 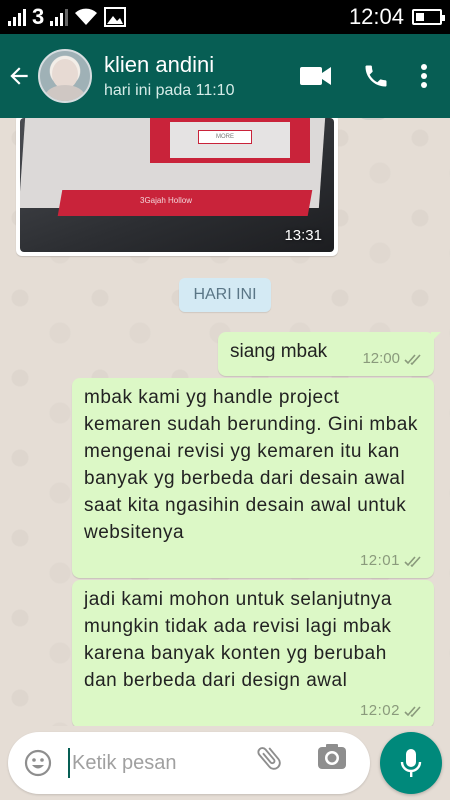 I want to click on attach-icon, so click(x=269, y=758).